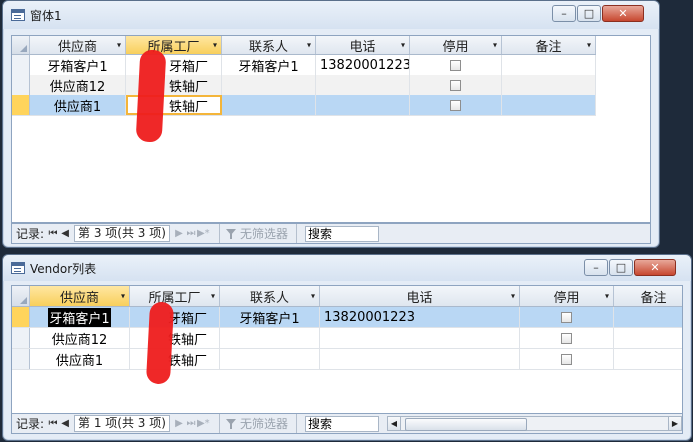 This screenshot has width=693, height=442. What do you see at coordinates (122, 423) in the screenshot?
I see `record-position-input: 第 1 项(共 3 项)` at bounding box center [122, 423].